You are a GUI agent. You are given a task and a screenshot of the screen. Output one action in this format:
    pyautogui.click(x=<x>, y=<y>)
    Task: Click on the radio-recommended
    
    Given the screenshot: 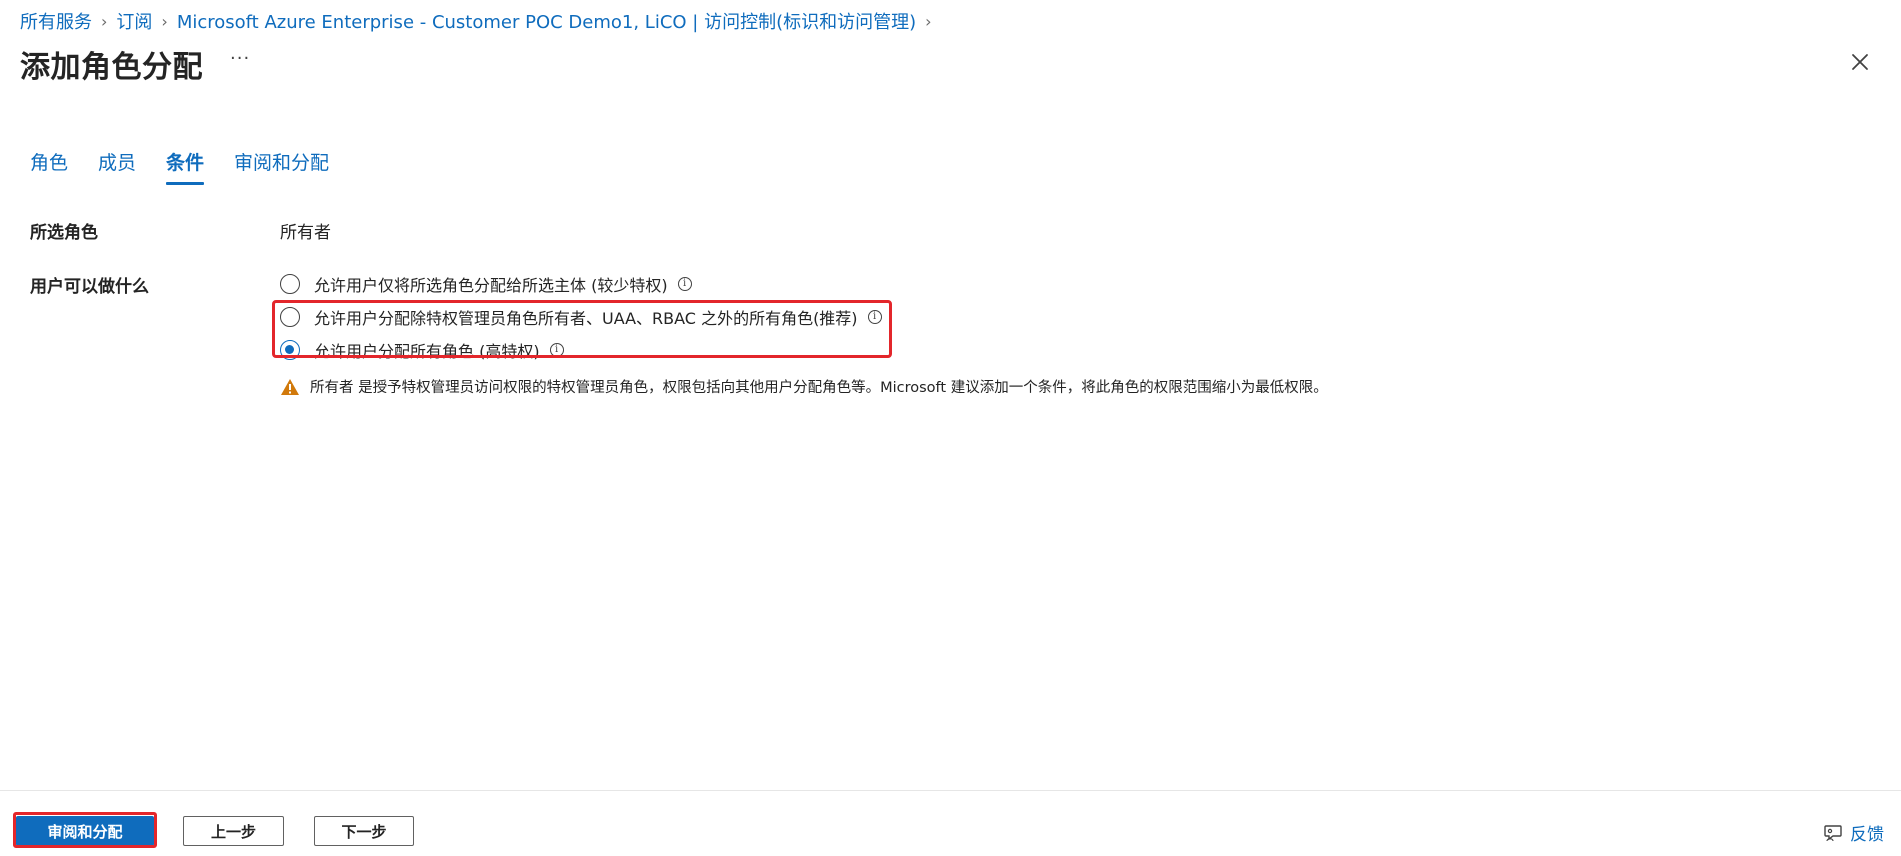 What is the action you would take?
    pyautogui.click(x=290, y=317)
    